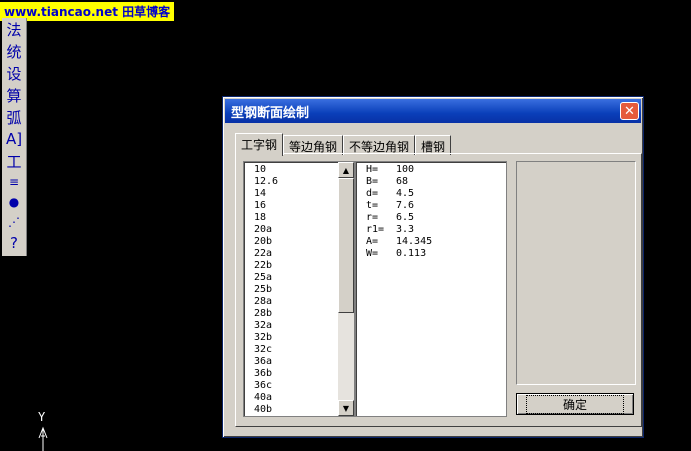  I want to click on text-tool-icon: A], so click(14, 139).